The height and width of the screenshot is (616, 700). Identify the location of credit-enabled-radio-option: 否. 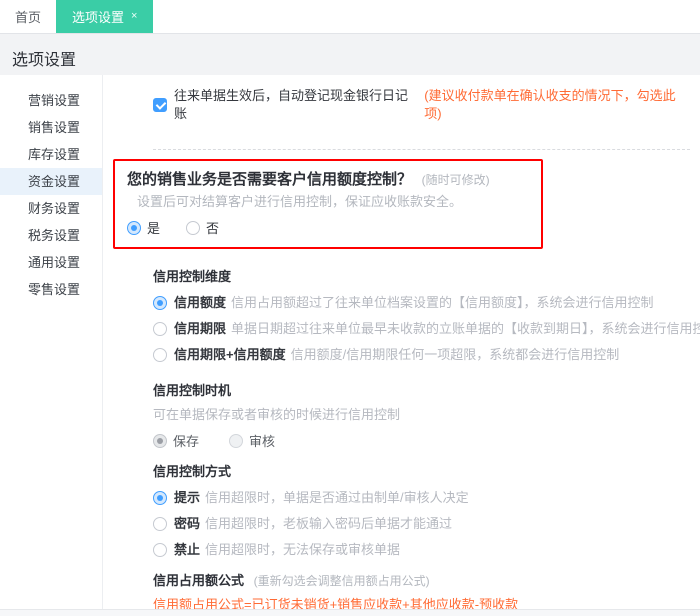
(202, 227).